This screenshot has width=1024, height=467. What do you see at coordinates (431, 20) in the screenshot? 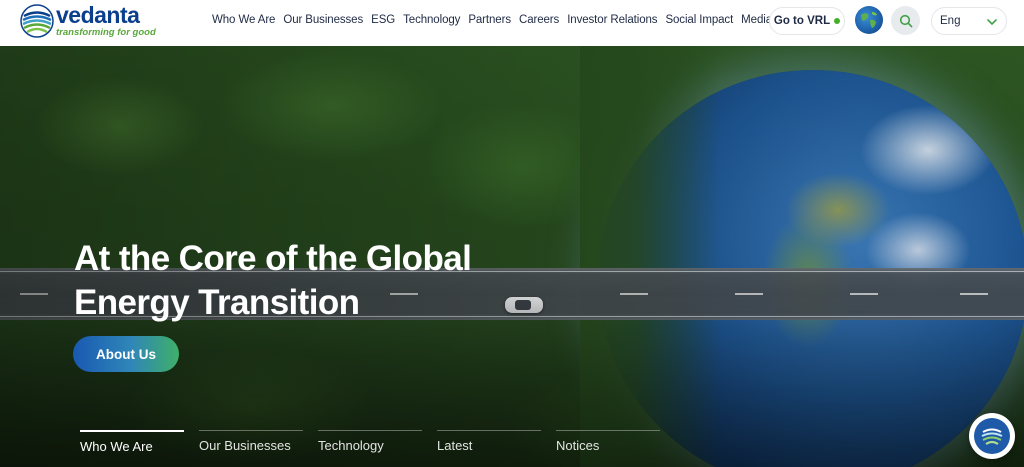
I see `nav-technology: Technology` at bounding box center [431, 20].